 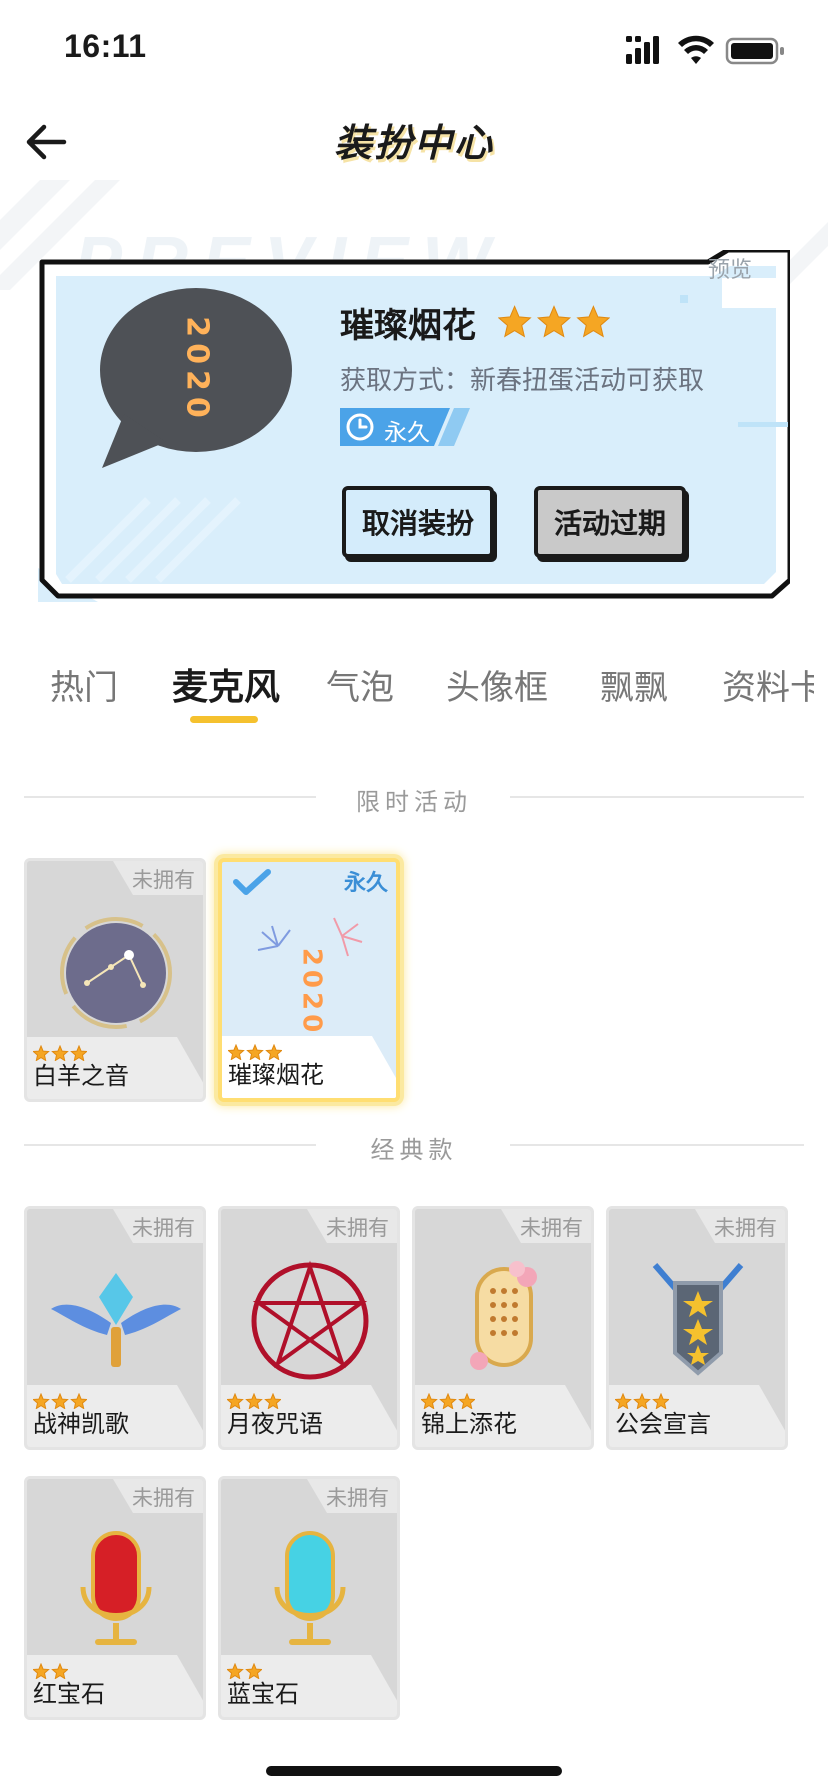 What do you see at coordinates (105, 46) in the screenshot?
I see `status-time: 16:11` at bounding box center [105, 46].